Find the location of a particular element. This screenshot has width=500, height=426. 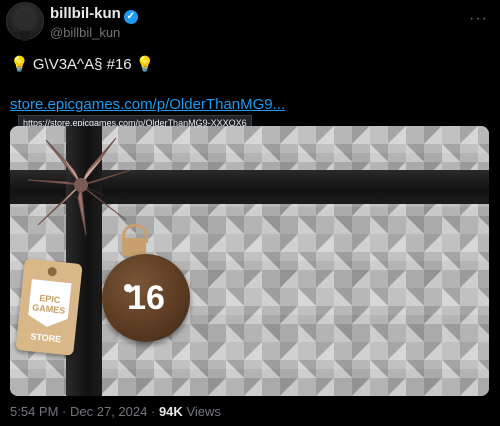

author-handle: @billbil_kun is located at coordinates (85, 32).